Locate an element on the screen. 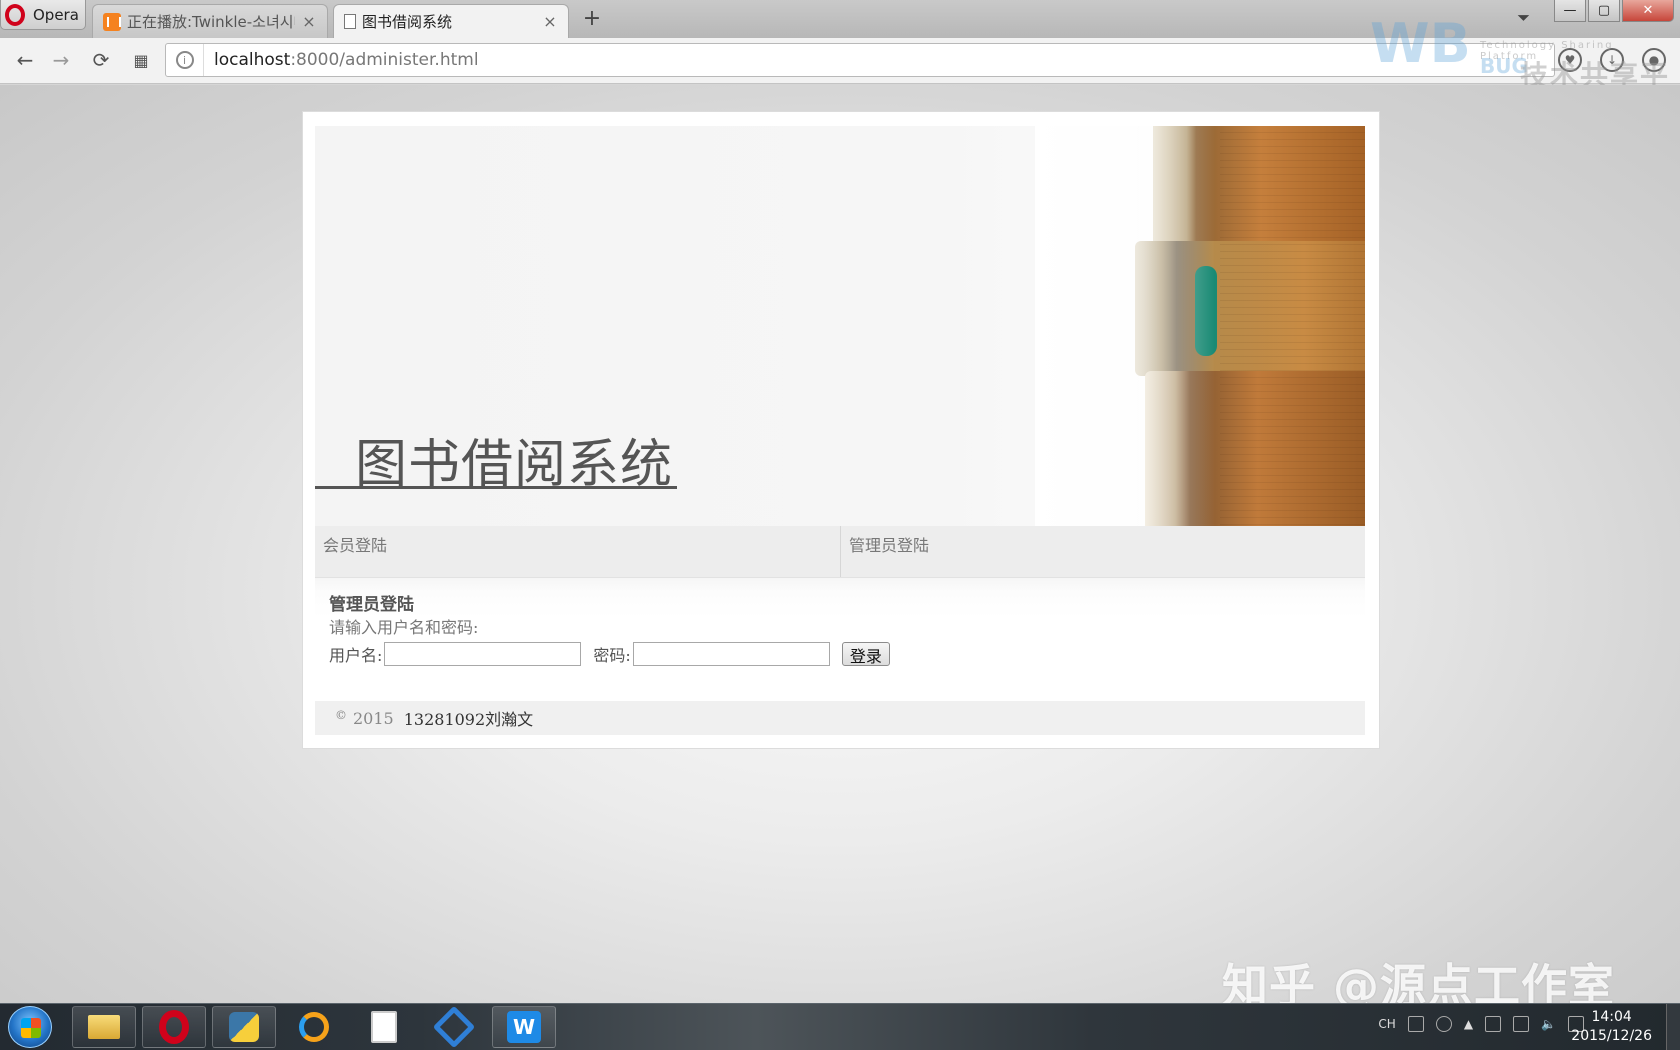  music-favicon-icon is located at coordinates (112, 21).